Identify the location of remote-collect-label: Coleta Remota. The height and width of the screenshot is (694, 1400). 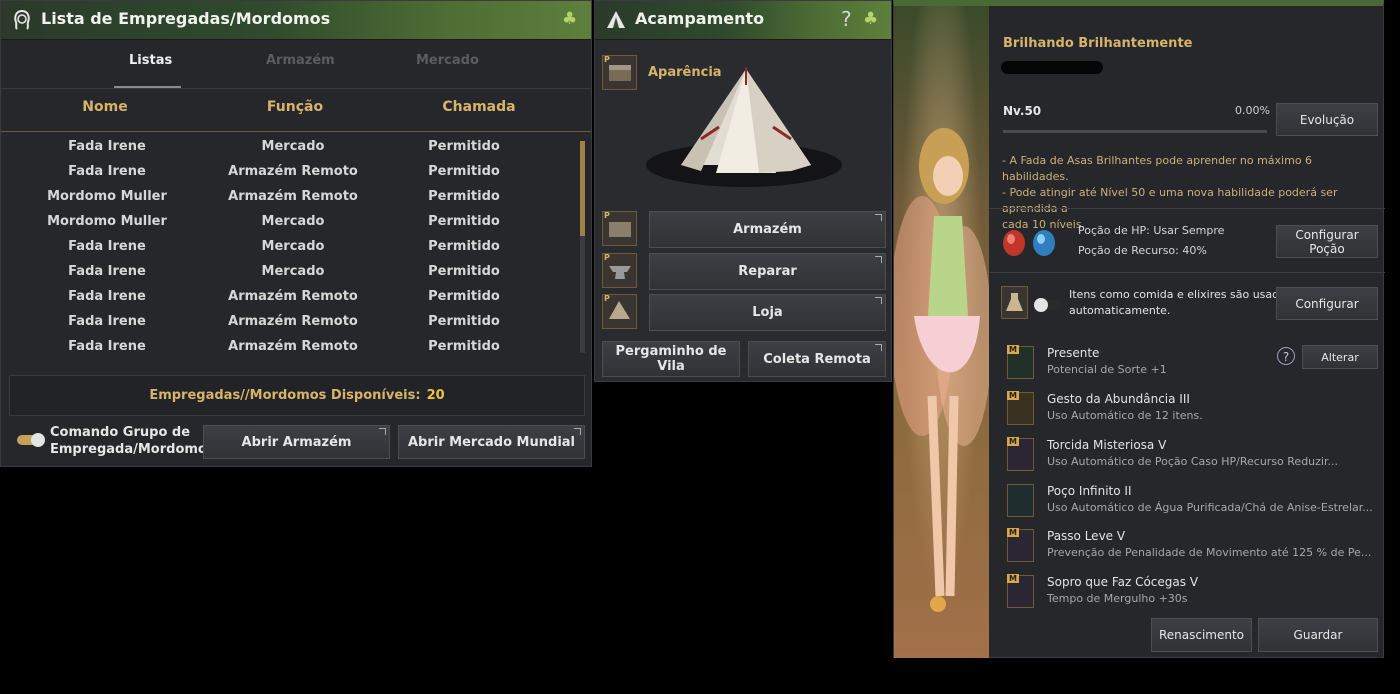
(817, 359).